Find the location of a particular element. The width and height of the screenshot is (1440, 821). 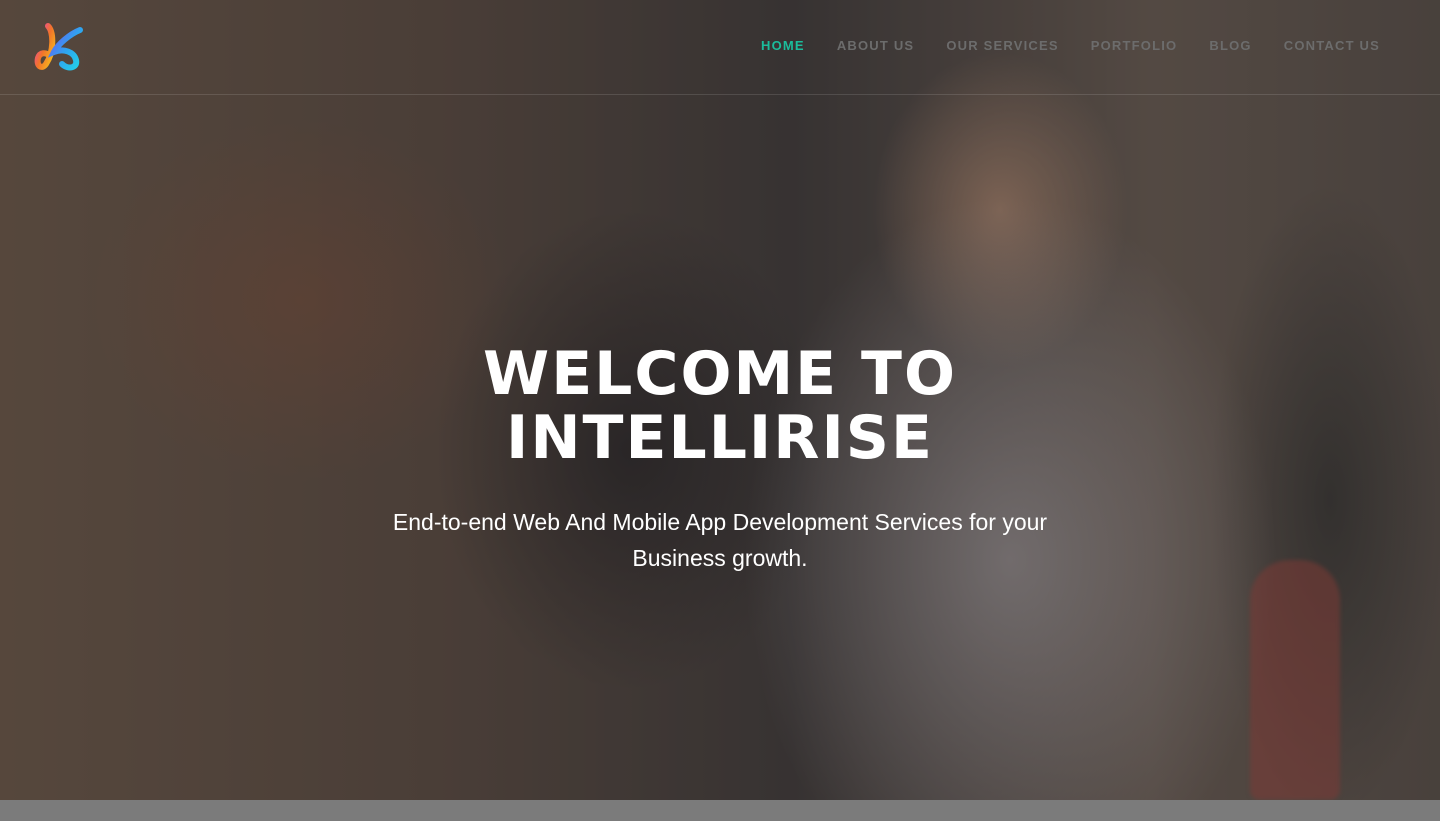

nav-our-services-link: OUR SERVICES is located at coordinates (1002, 45).